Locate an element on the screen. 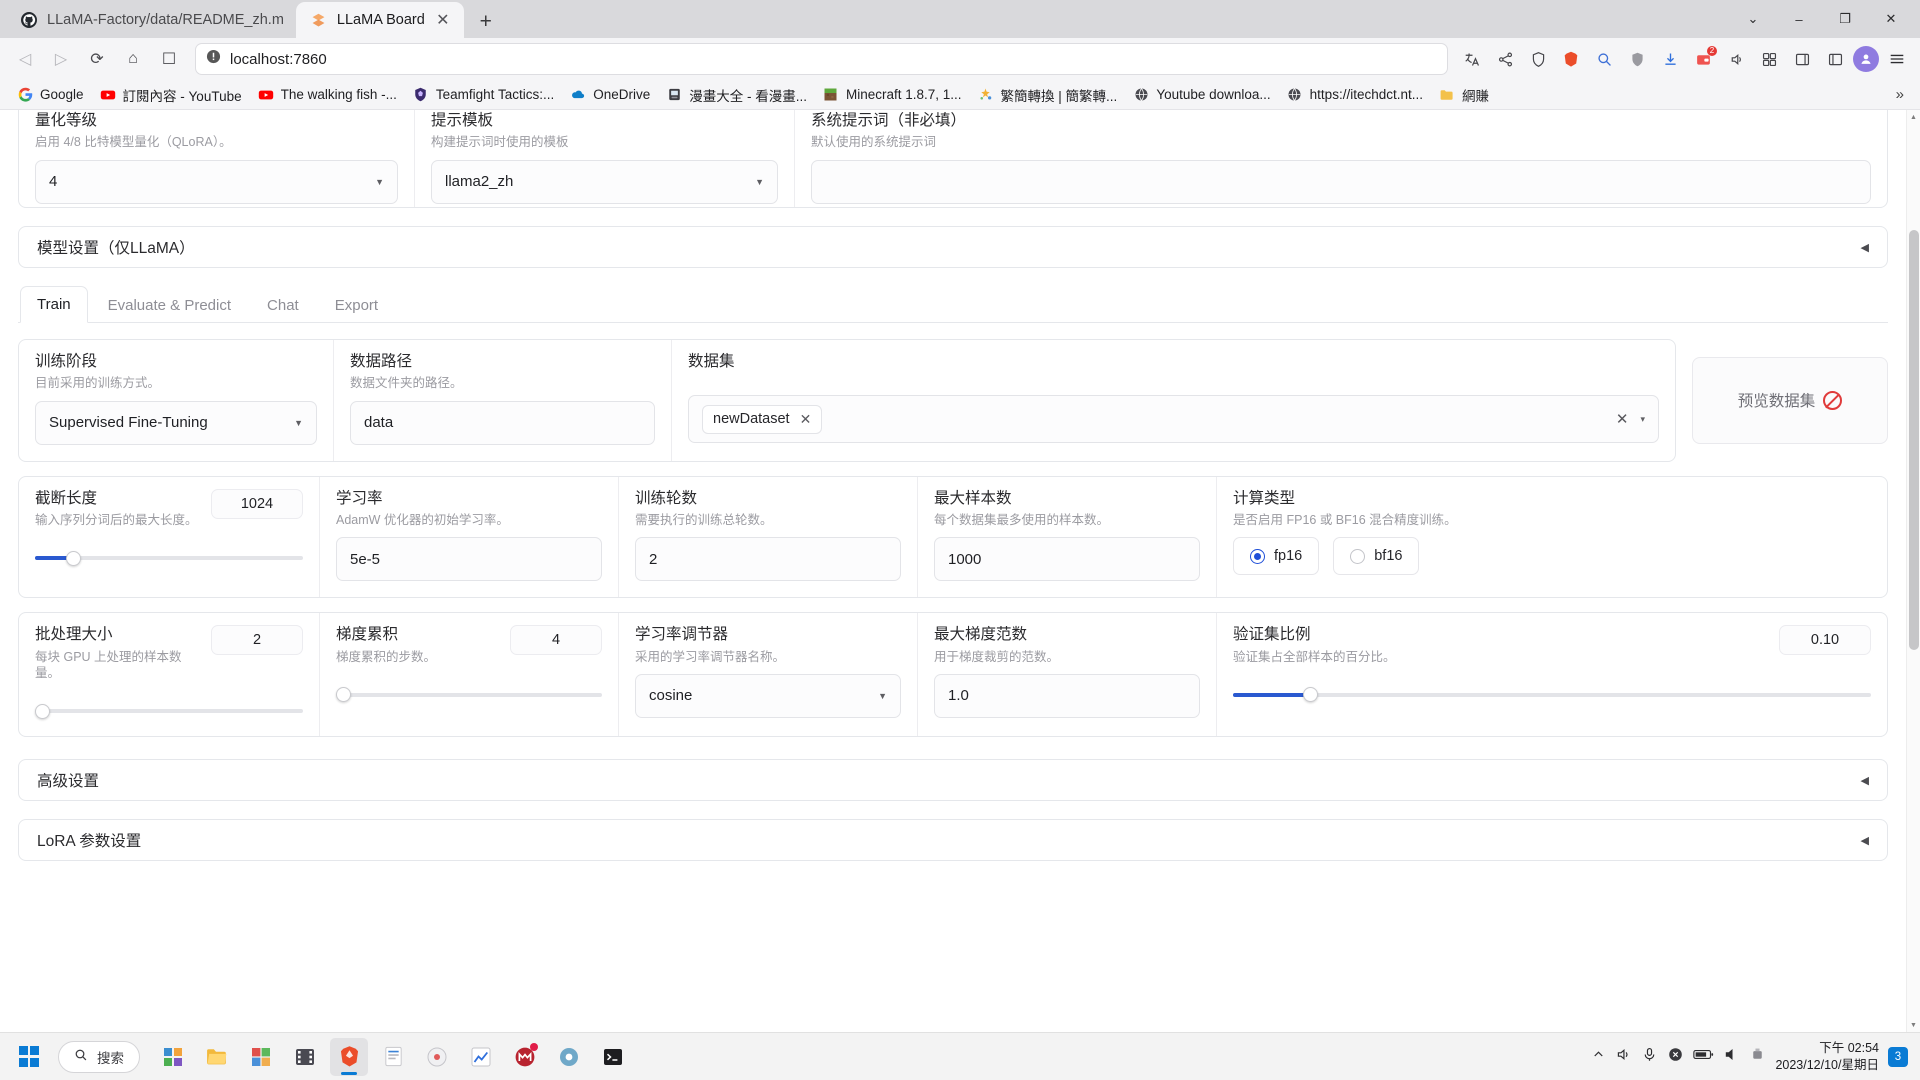  chevron-up-icon is located at coordinates (1598, 1057).